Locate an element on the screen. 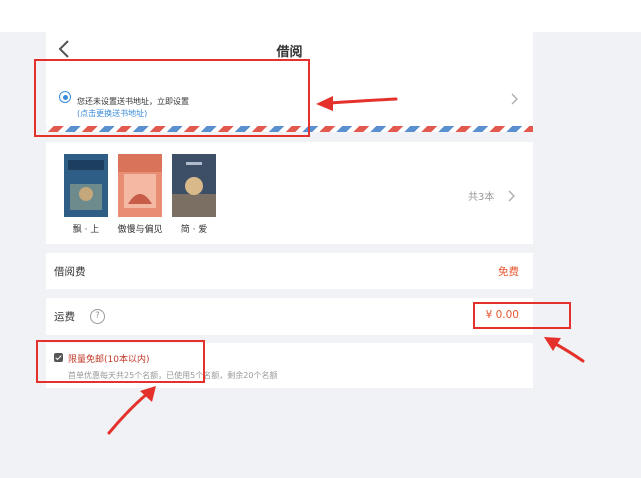  arrow-left-icon is located at coordinates (357, 103).